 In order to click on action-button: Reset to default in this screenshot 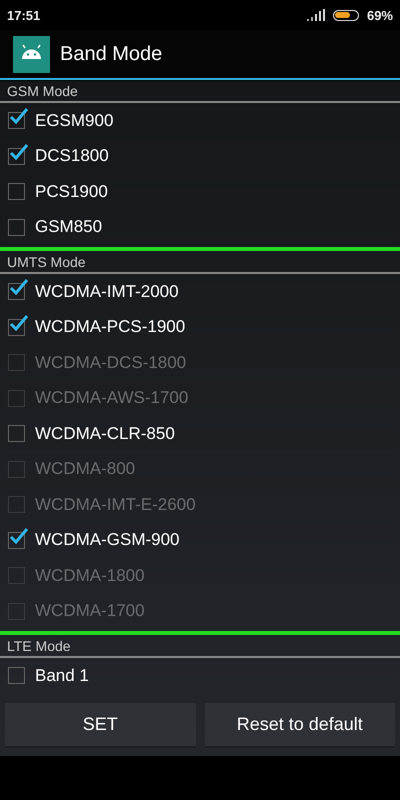, I will do `click(299, 725)`.